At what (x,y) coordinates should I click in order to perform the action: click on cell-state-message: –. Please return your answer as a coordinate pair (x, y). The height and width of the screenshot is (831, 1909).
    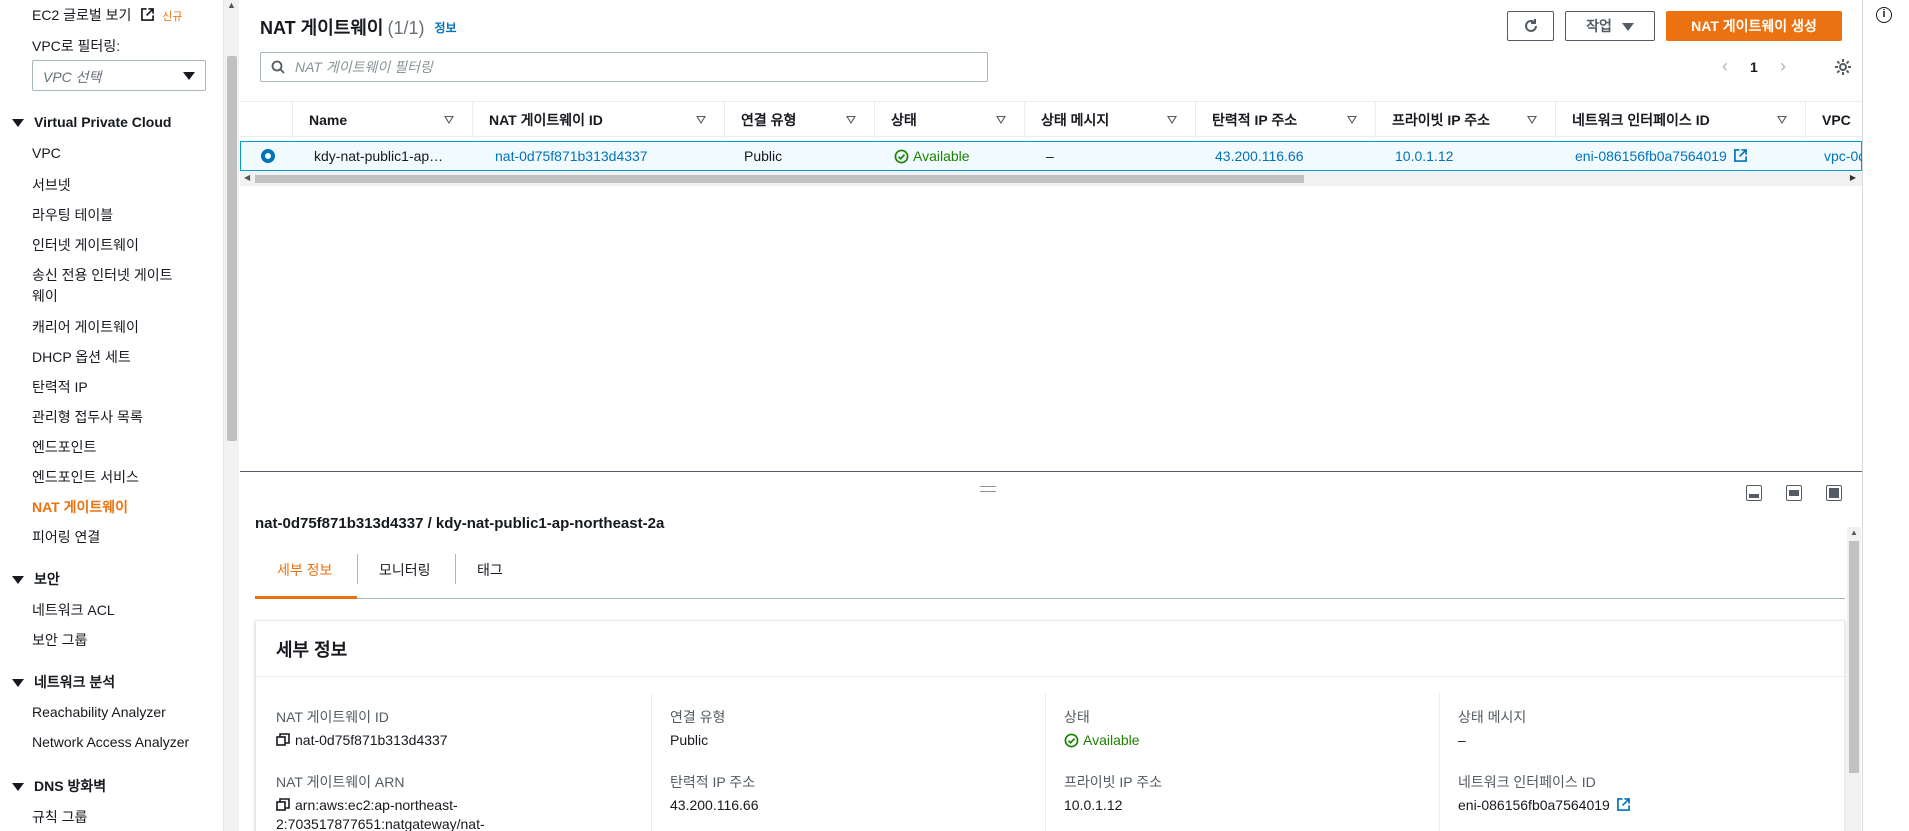
    Looking at the image, I should click on (1050, 156).